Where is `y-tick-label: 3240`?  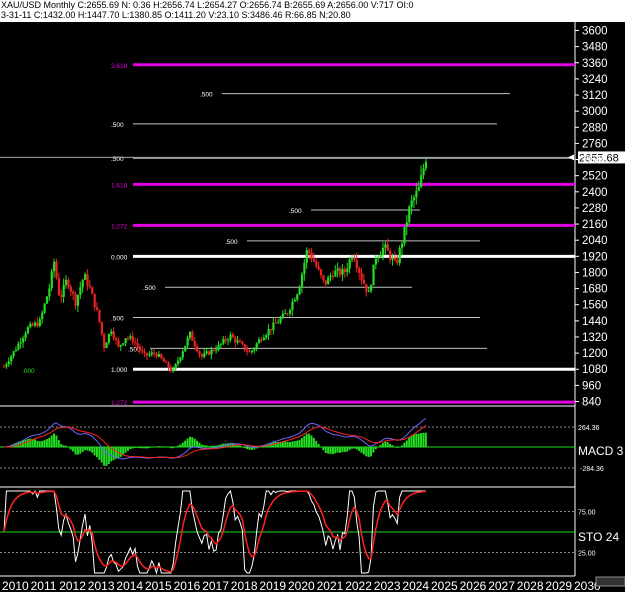 y-tick-label: 3240 is located at coordinates (595, 80).